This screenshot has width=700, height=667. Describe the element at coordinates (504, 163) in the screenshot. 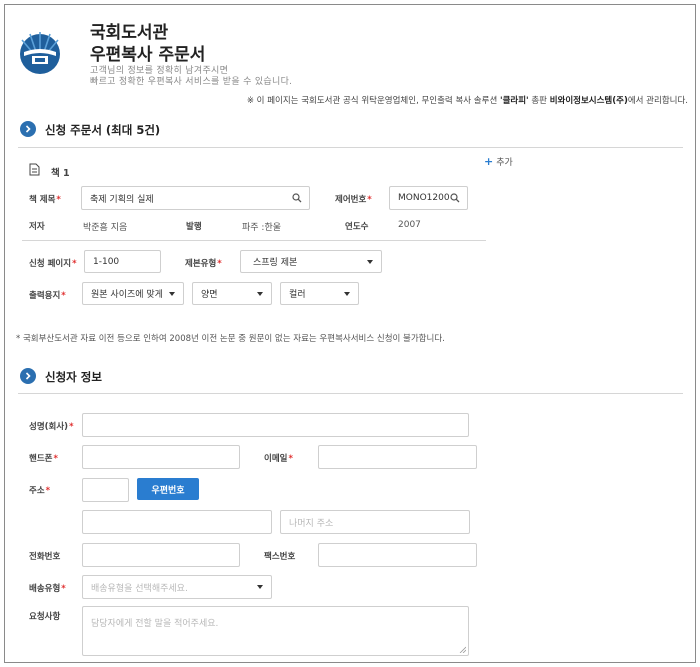

I see `add-item-label: 추가` at that location.